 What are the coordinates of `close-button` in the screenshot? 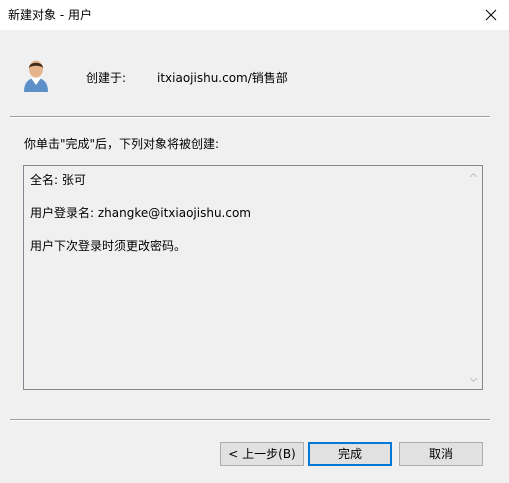 It's located at (491, 15).